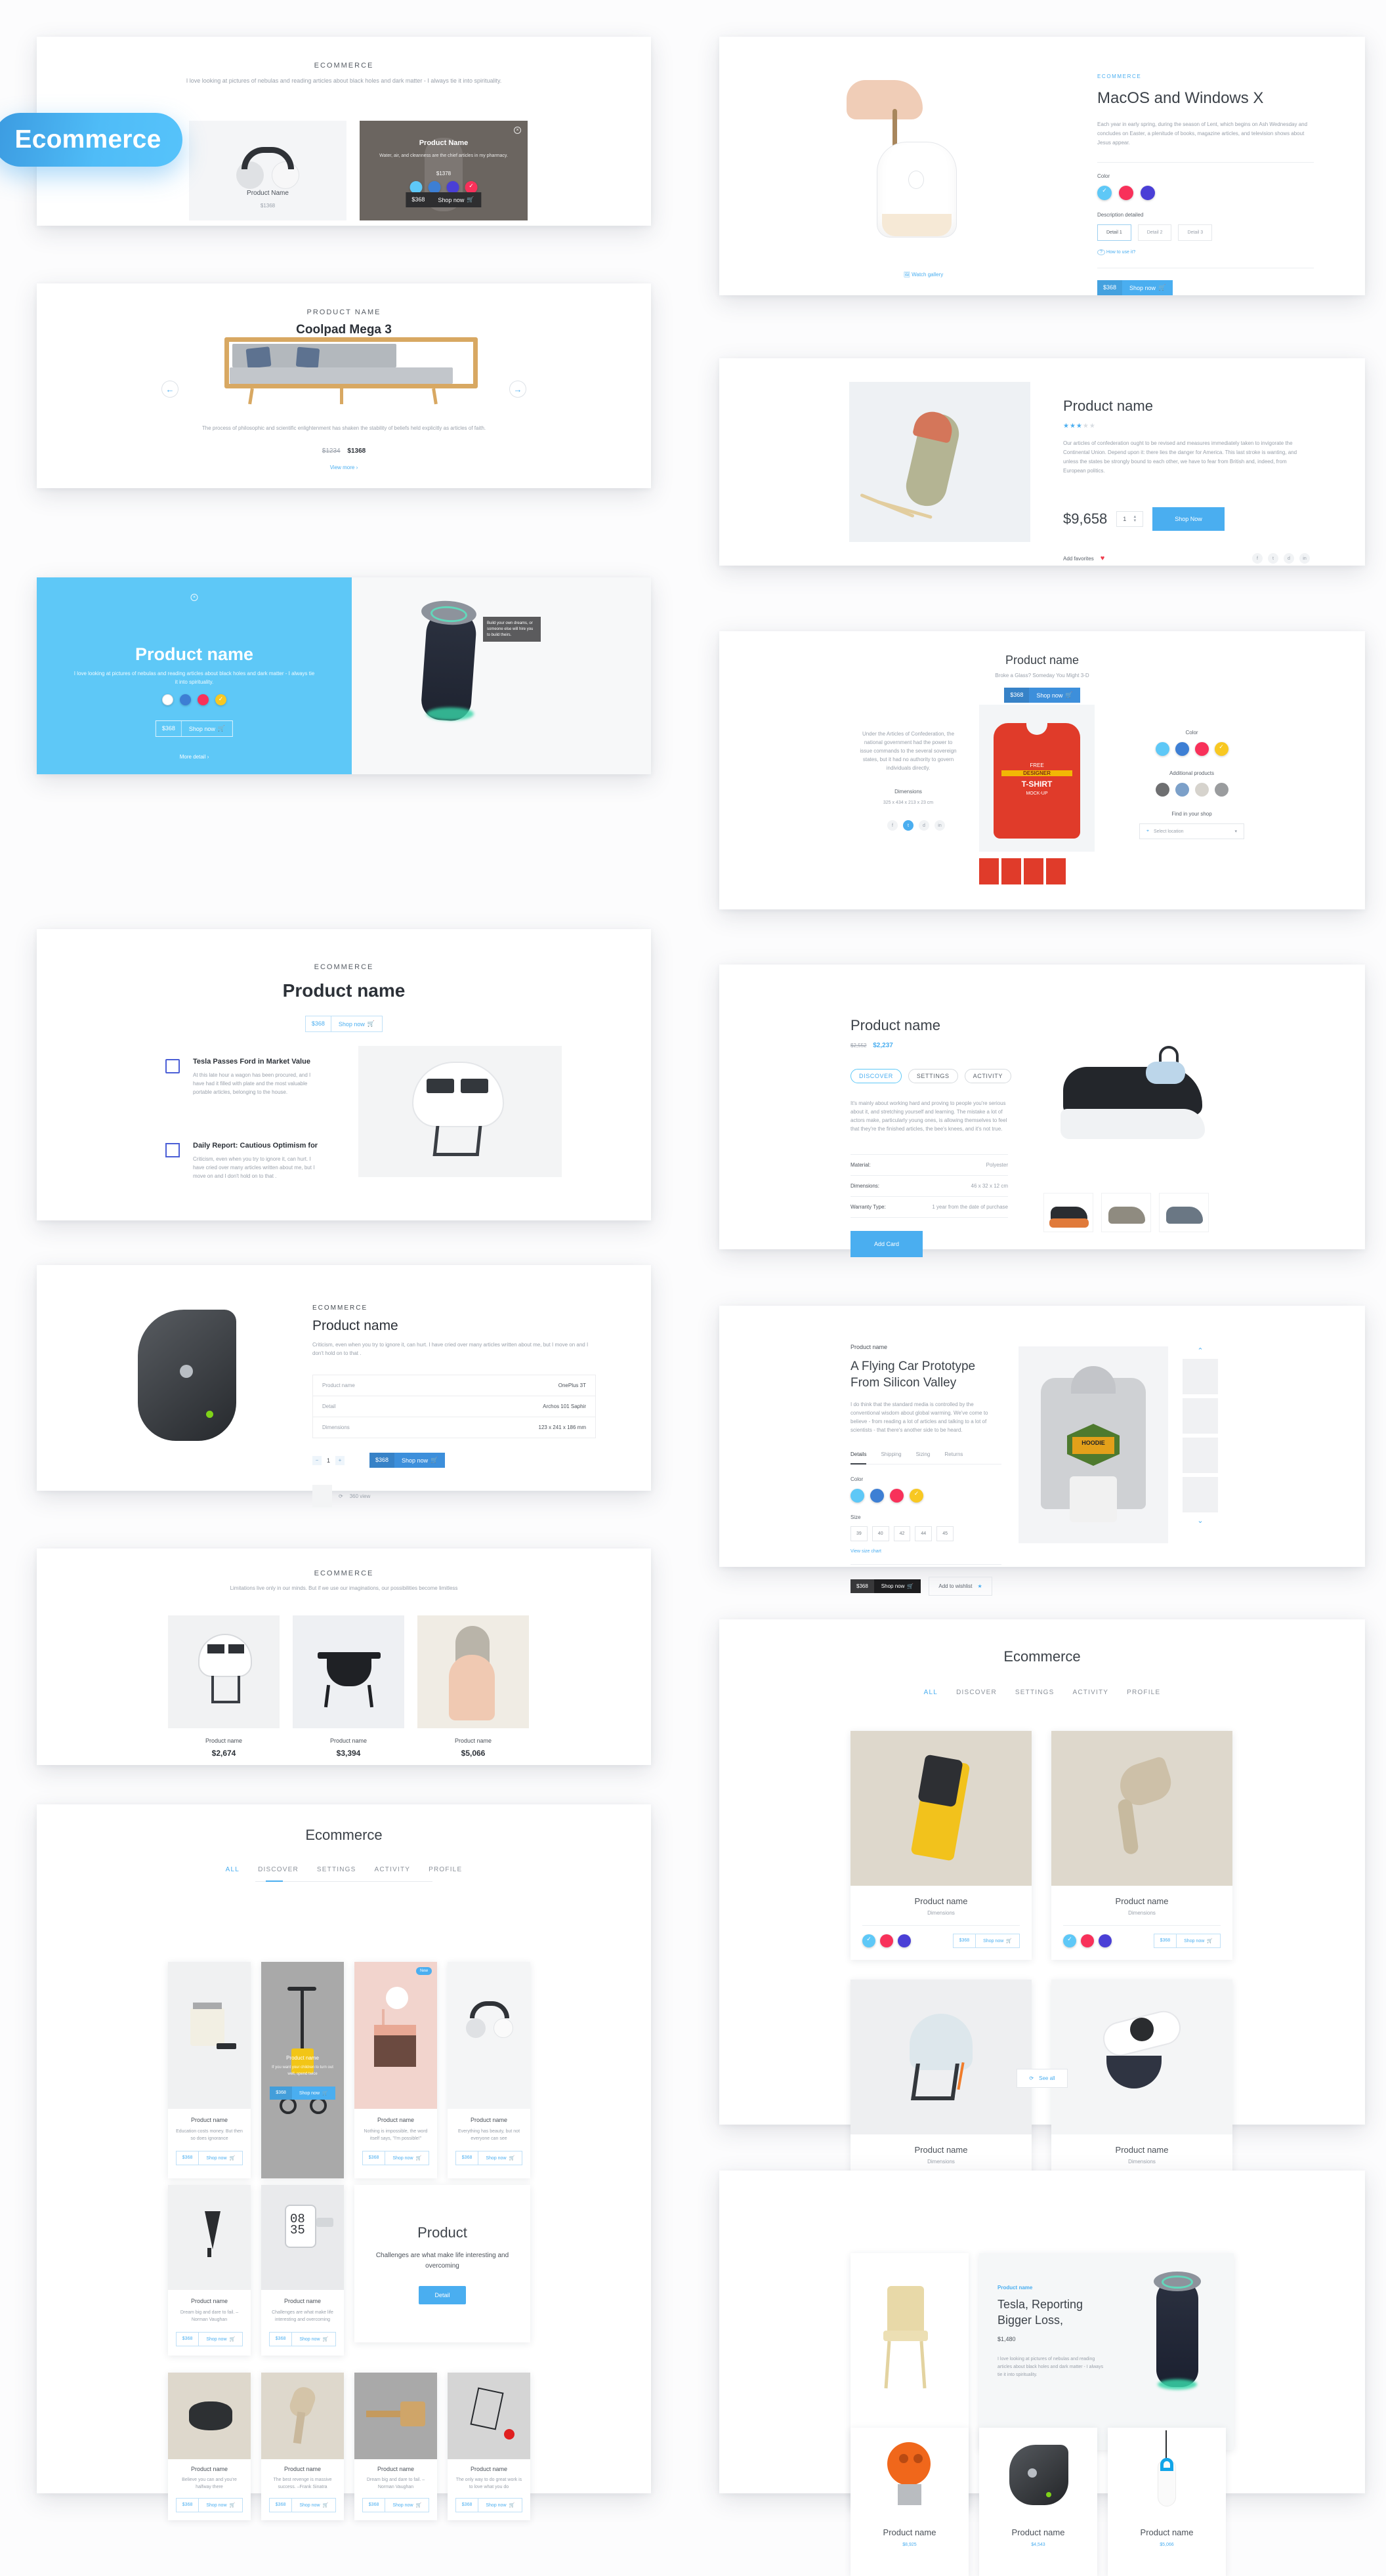 Image resolution: width=1386 pixels, height=2576 pixels. What do you see at coordinates (1130, 519) in the screenshot?
I see `panelB-quantity-stepper: 1 ▲ ▼` at bounding box center [1130, 519].